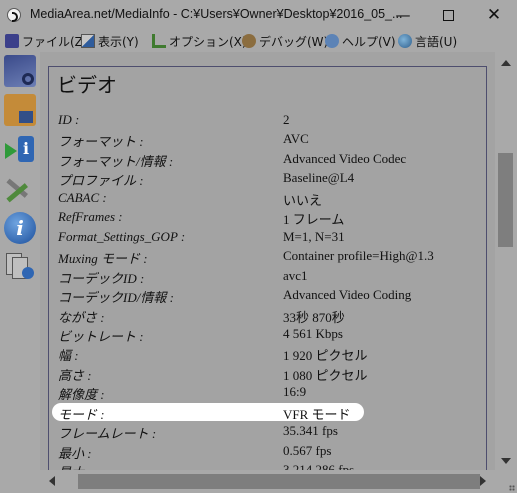 The height and width of the screenshot is (493, 517). What do you see at coordinates (210, 353) in the screenshot?
I see `property-row: 幅 : 1 920 ピクセル` at bounding box center [210, 353].